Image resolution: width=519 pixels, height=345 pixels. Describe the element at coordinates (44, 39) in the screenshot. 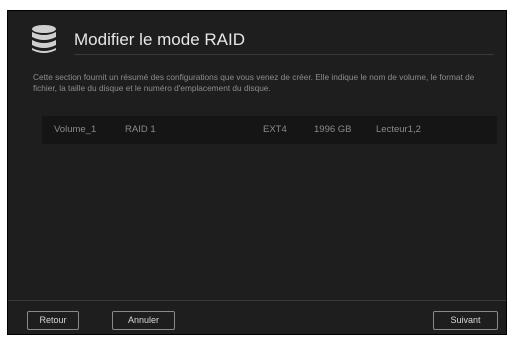

I see `database-icon` at that location.